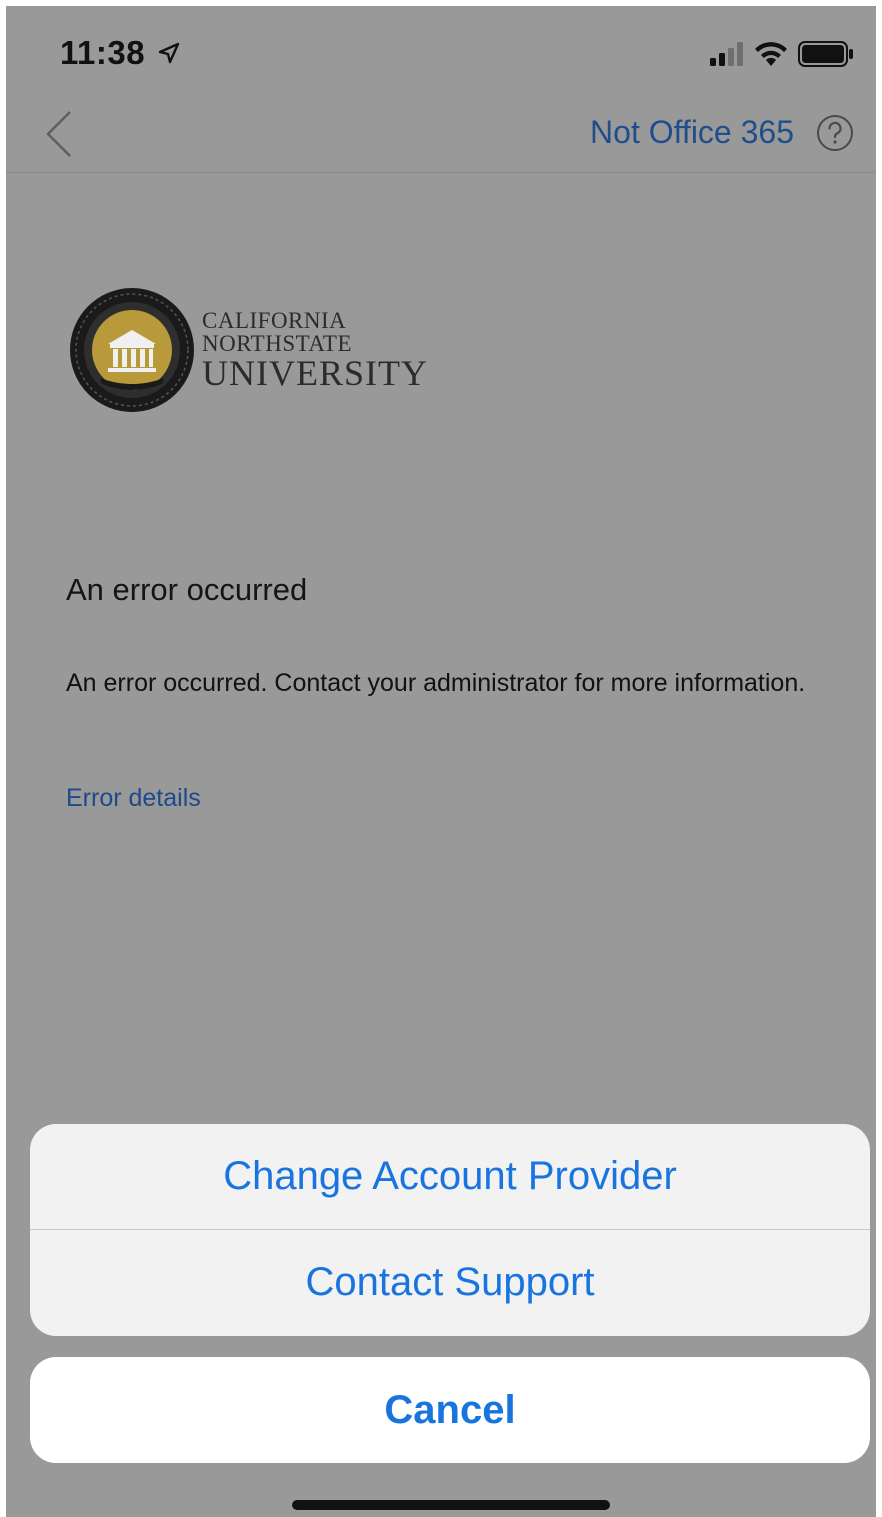 This screenshot has height=1517, width=882. I want to click on logo-wordmark: CALIFORNIA NORTHSTATE UNIVERSITY, so click(315, 350).